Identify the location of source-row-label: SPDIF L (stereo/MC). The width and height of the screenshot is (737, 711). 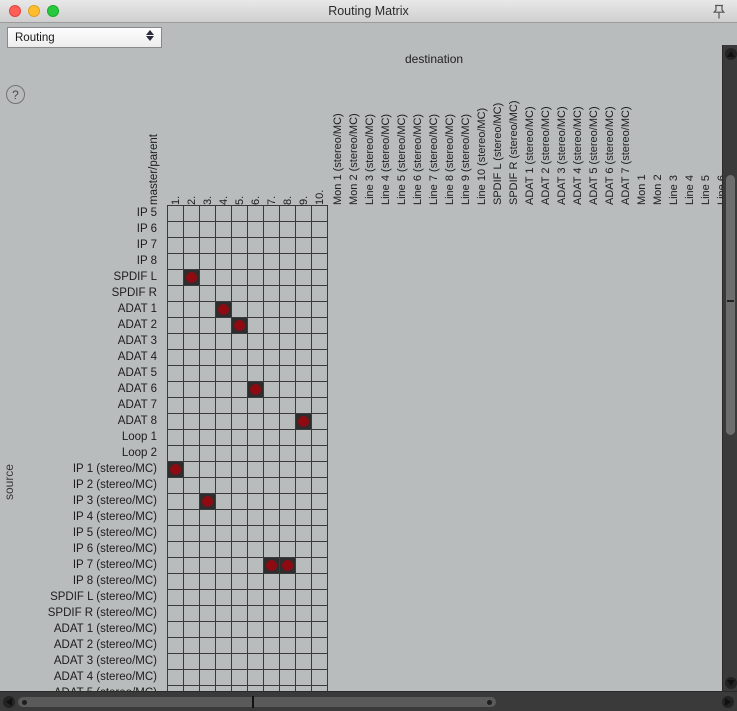
(81, 597).